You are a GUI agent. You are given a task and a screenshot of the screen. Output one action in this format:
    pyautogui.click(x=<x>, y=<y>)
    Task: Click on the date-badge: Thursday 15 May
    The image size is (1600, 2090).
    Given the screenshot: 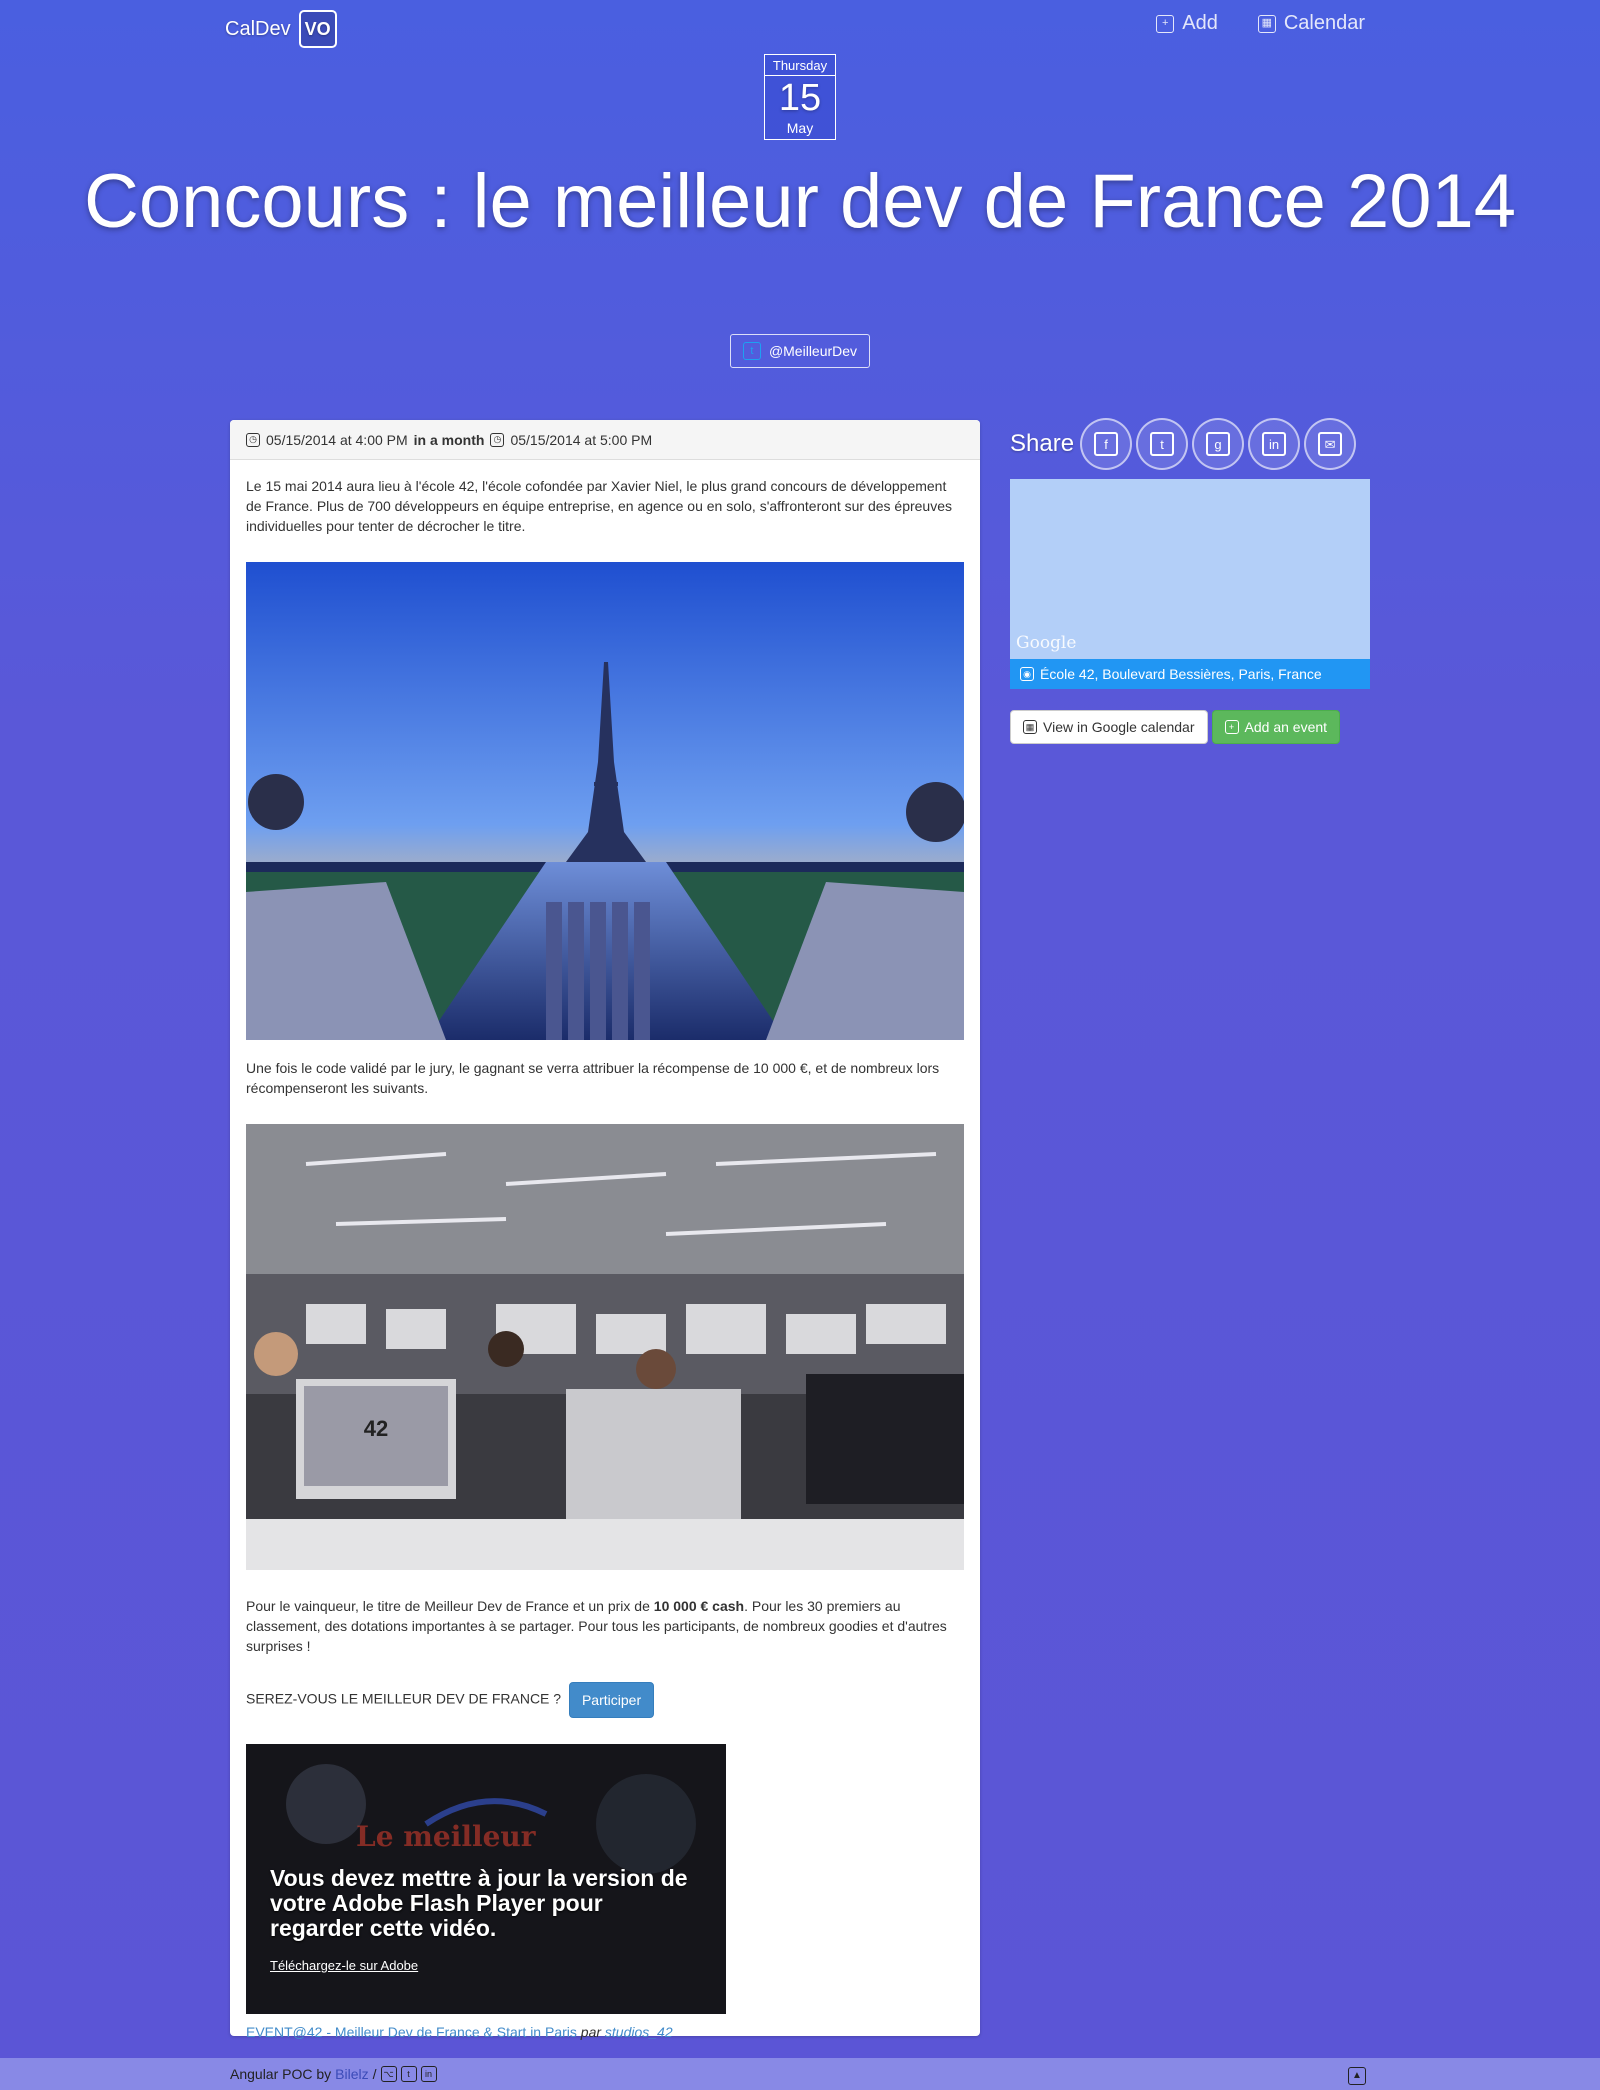 What is the action you would take?
    pyautogui.click(x=800, y=97)
    